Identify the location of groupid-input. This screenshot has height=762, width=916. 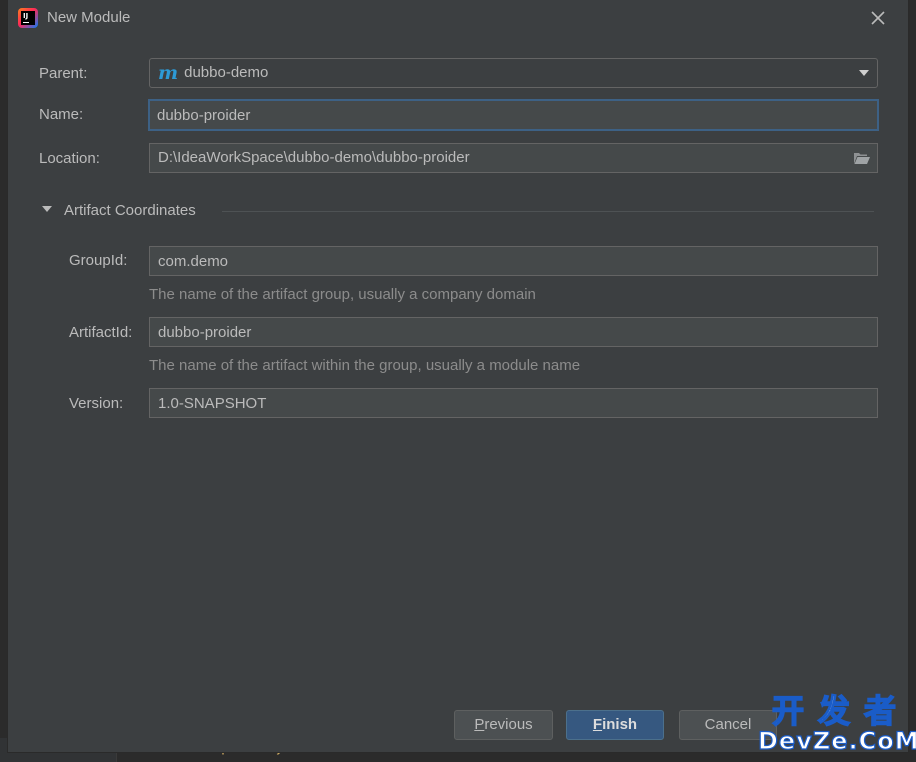
(513, 261).